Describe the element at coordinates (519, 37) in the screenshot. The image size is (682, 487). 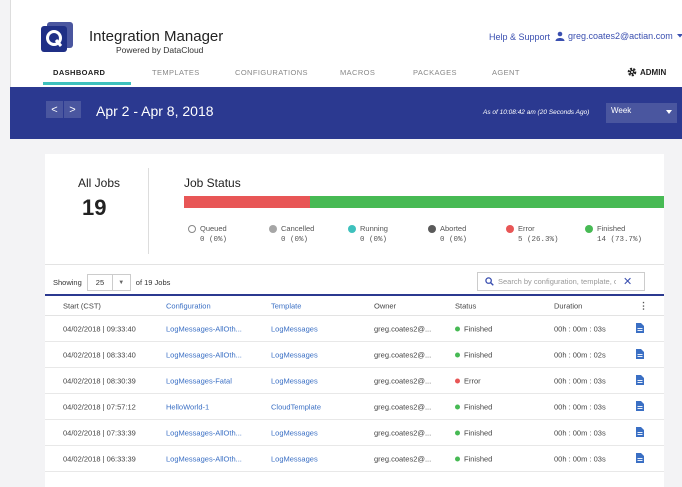
I see `help-support-link: Help & Support` at that location.